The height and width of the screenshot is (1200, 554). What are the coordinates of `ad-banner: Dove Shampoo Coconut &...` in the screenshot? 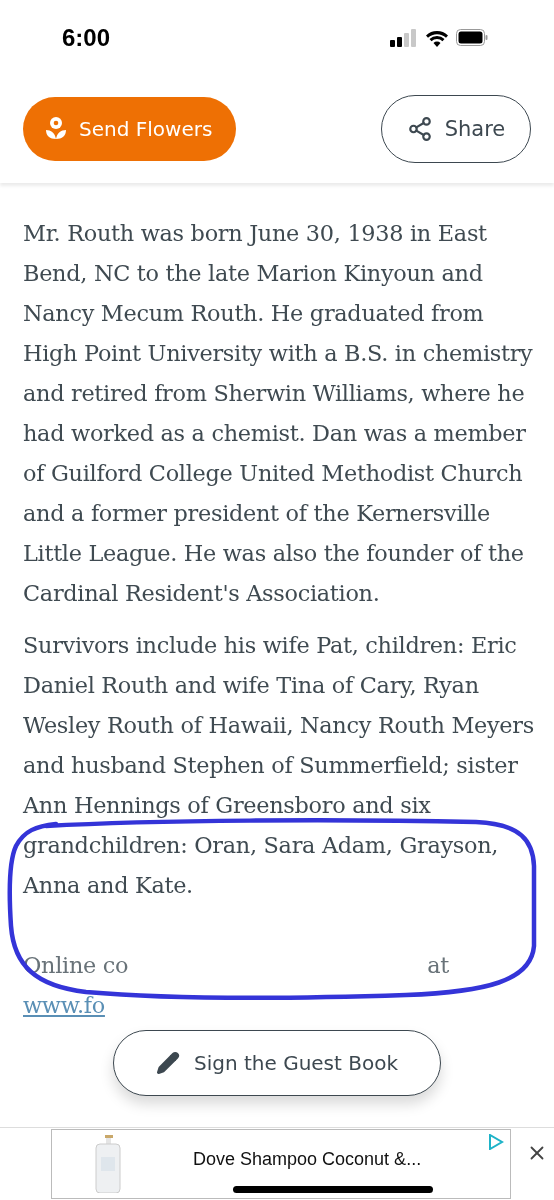 It's located at (281, 1164).